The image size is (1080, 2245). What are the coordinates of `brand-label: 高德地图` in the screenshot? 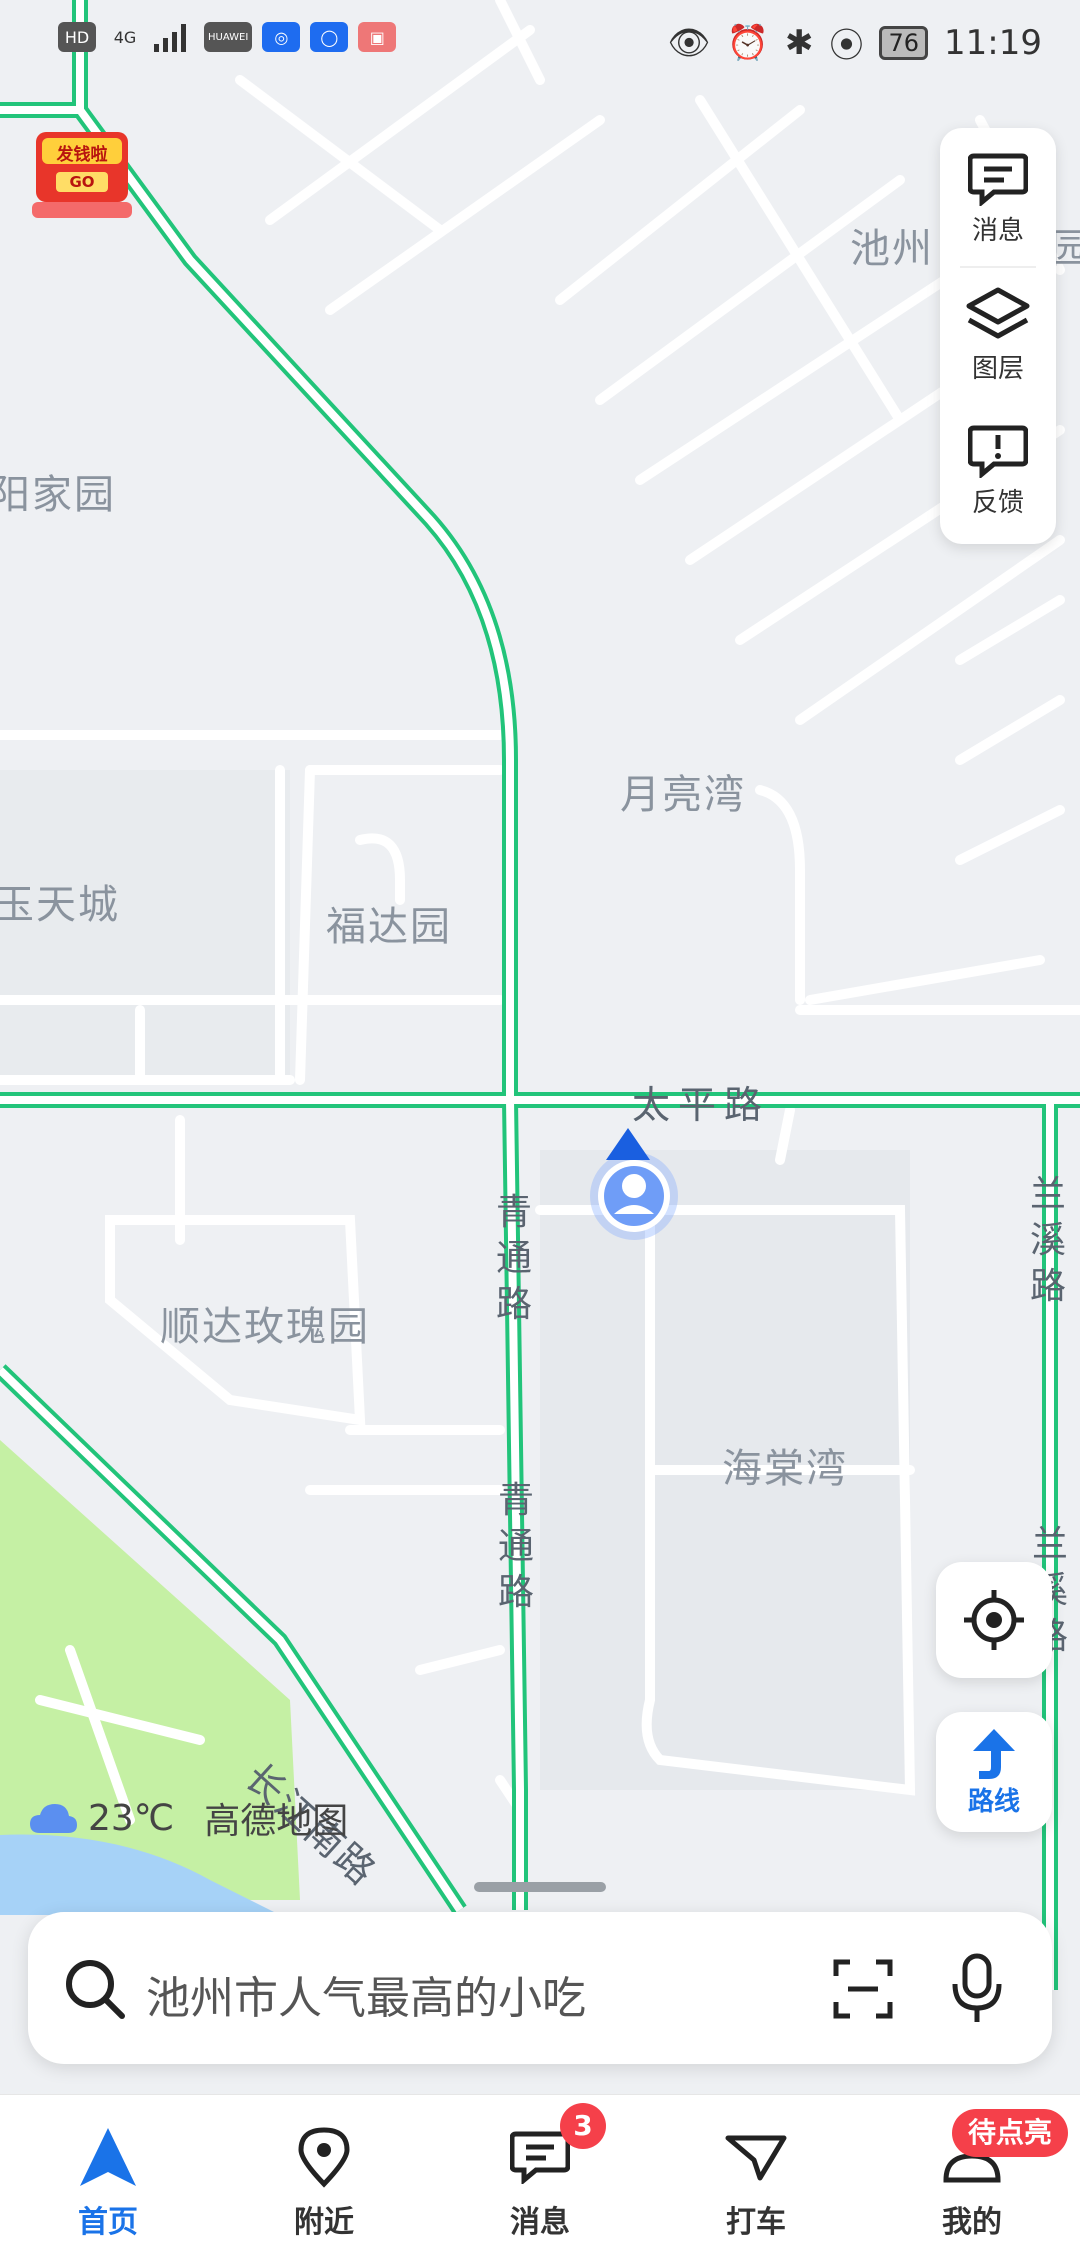 It's located at (276, 1821).